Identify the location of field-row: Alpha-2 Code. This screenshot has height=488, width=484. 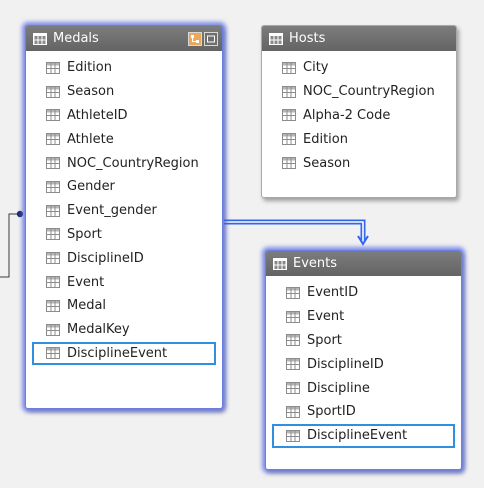
(359, 116).